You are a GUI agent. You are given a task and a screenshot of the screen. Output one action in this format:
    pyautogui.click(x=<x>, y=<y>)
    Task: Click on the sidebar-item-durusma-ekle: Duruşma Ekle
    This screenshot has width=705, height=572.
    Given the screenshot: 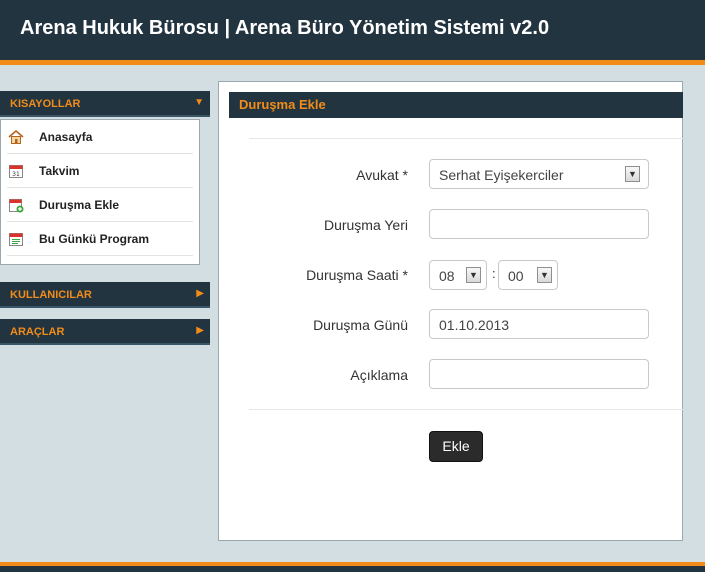 What is the action you would take?
    pyautogui.click(x=100, y=205)
    